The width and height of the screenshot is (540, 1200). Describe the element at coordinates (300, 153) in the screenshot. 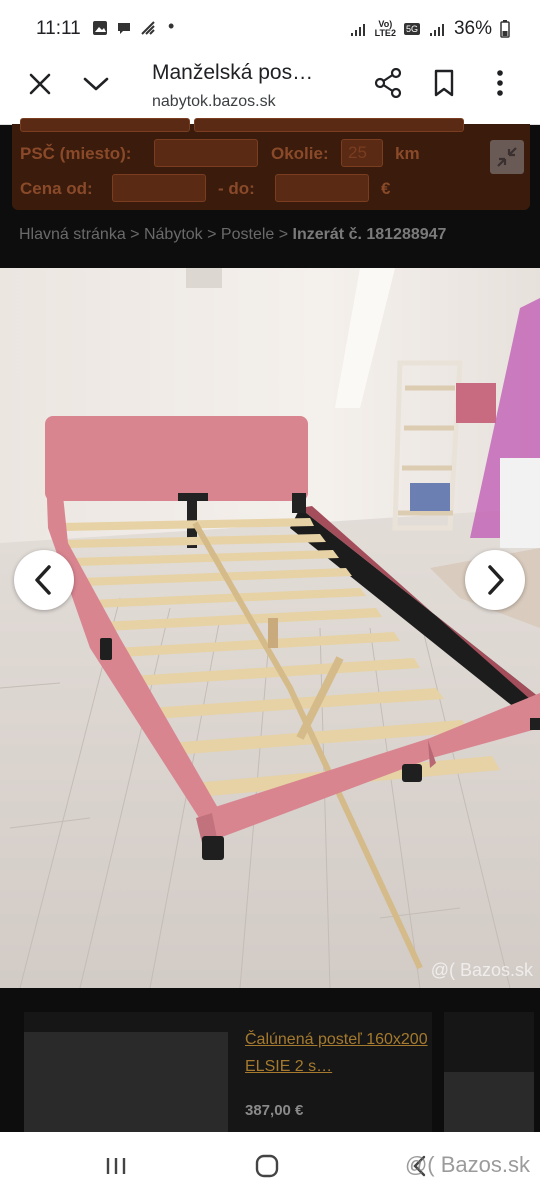

I see `okolie-label: Okolie:` at that location.